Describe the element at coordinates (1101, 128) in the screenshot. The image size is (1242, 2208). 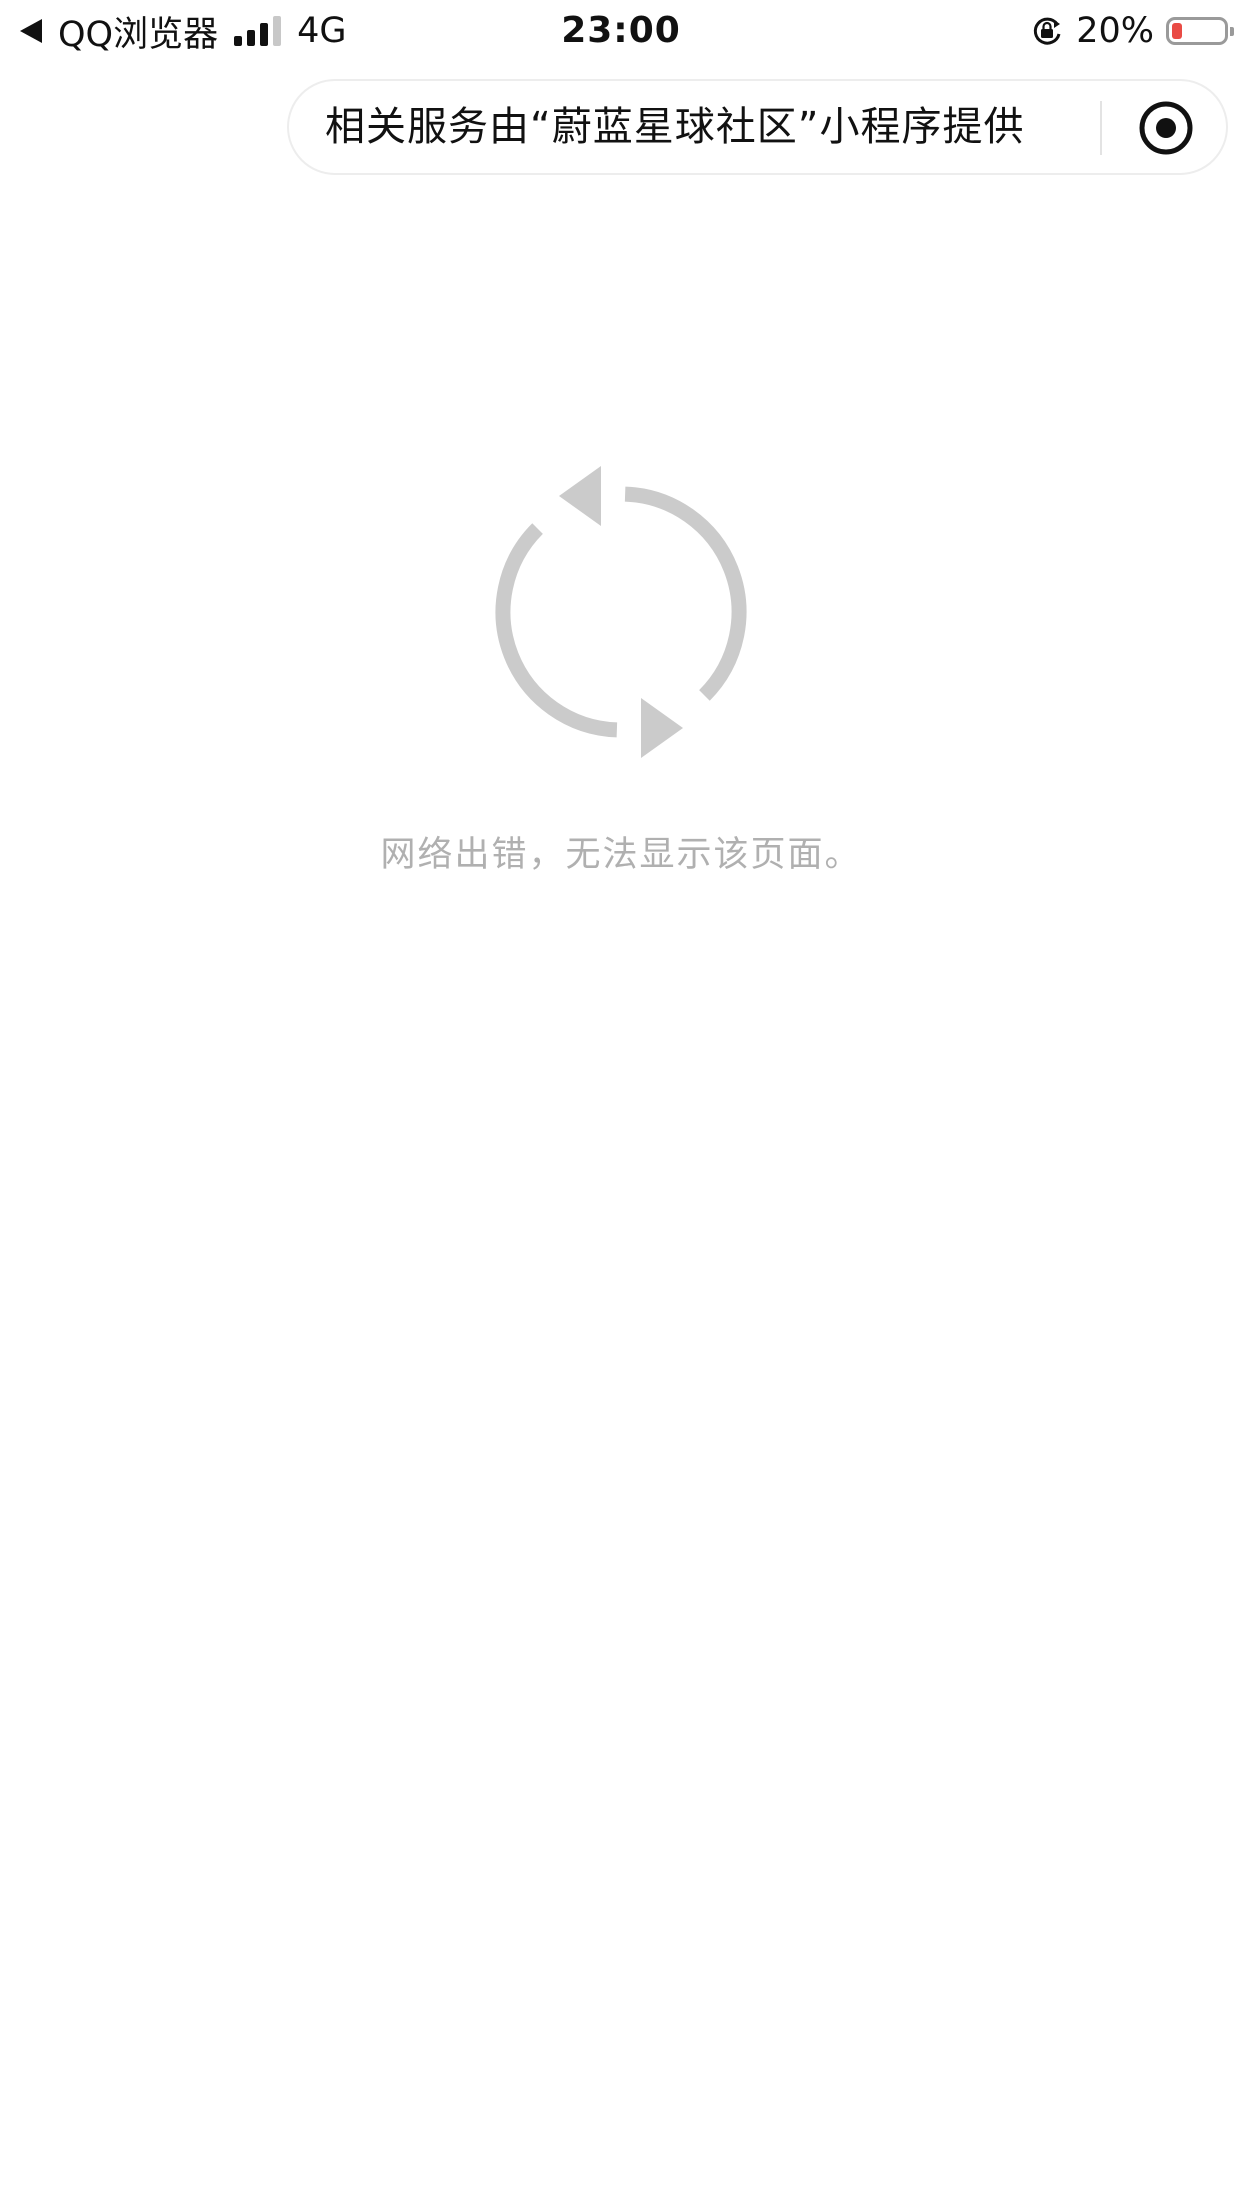
I see `capsule-divider` at that location.